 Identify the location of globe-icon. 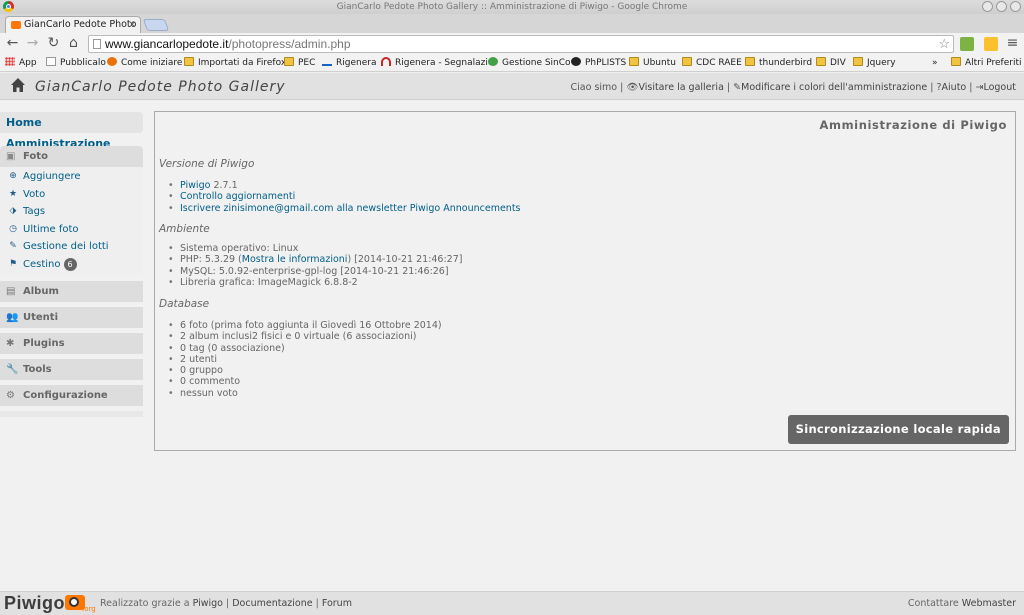
(493, 61).